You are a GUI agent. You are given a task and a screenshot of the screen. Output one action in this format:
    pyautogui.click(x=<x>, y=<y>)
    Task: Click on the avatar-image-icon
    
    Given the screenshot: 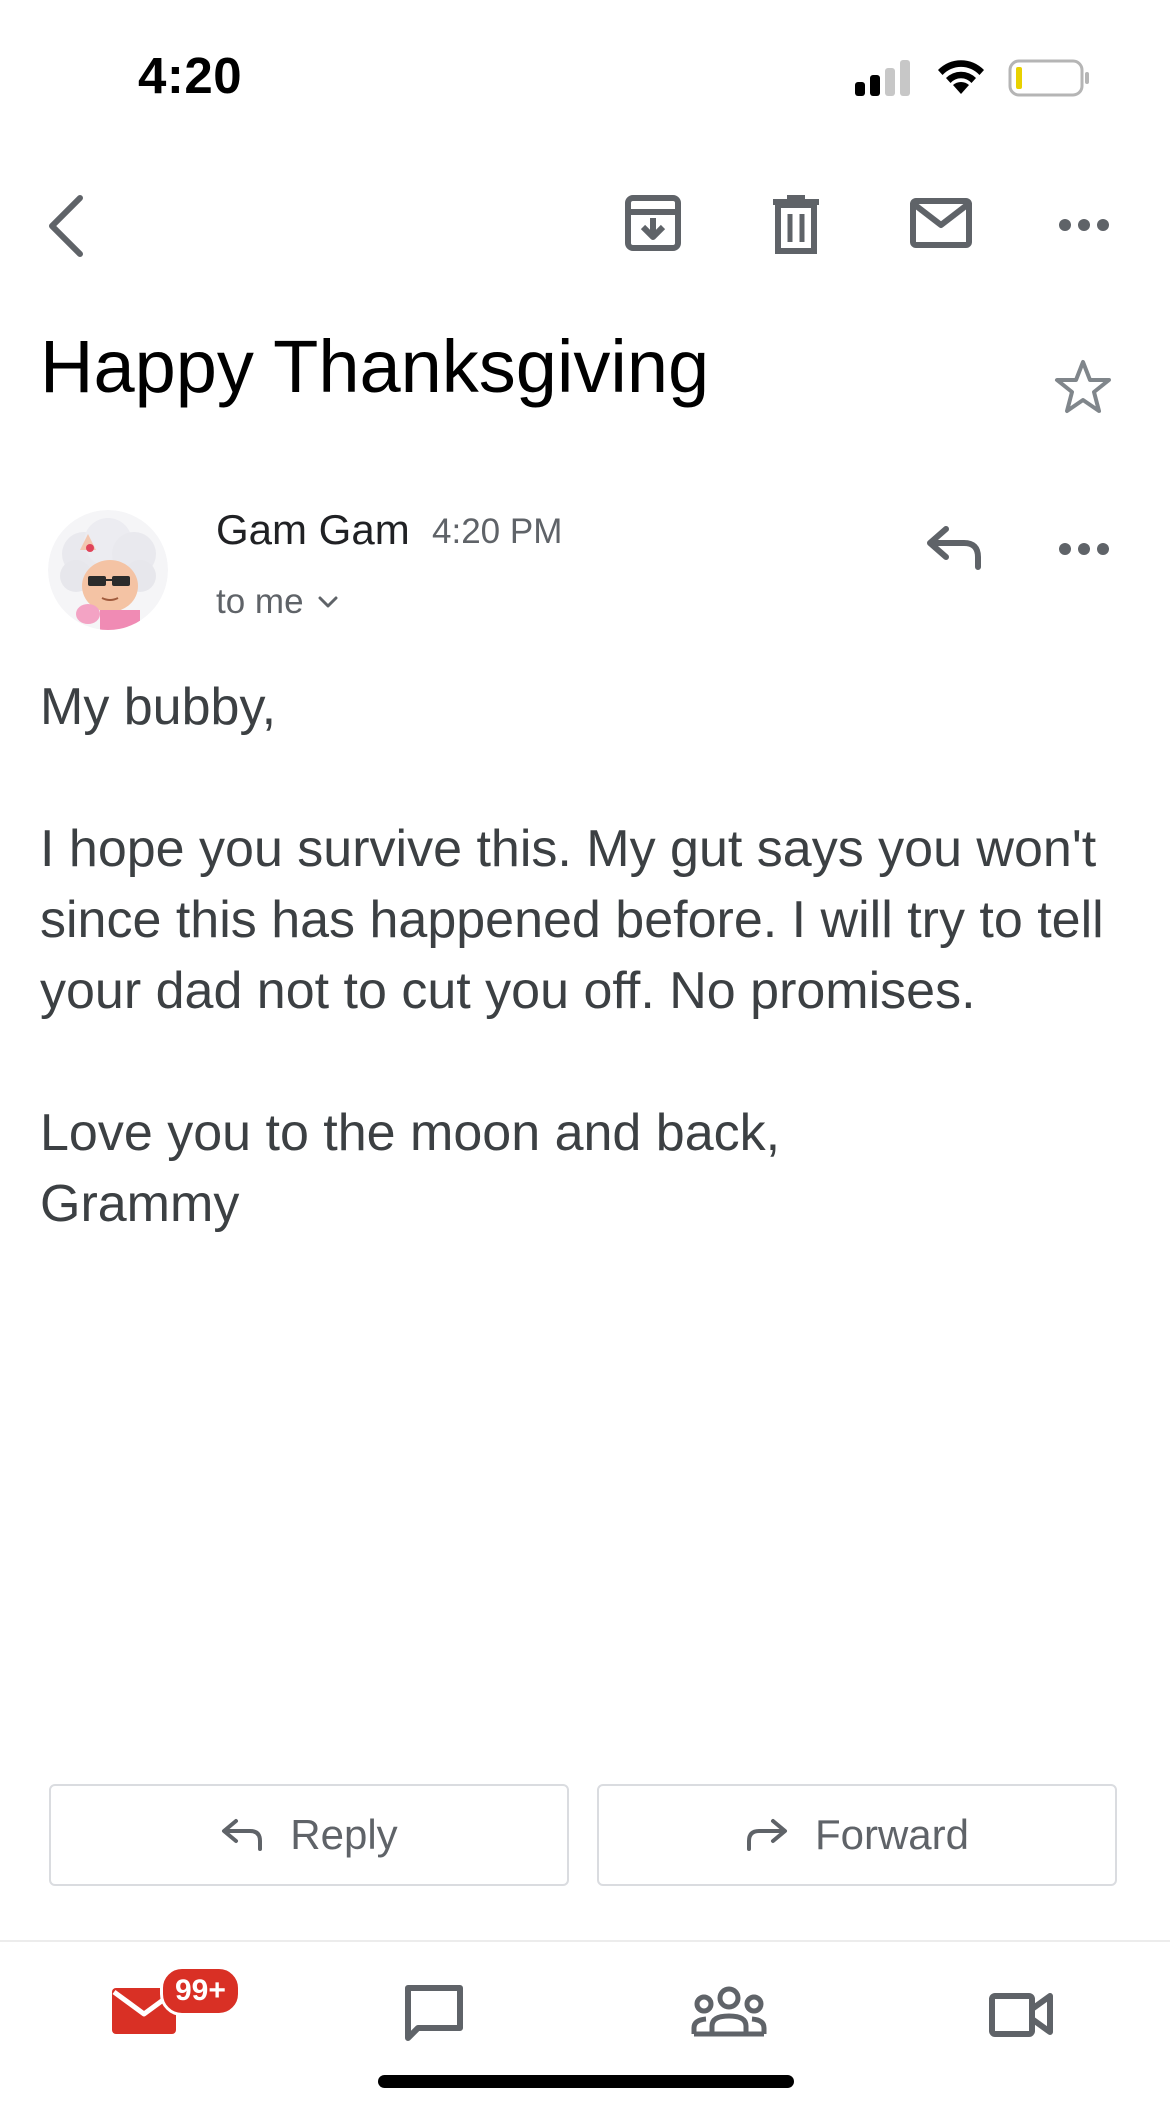 What is the action you would take?
    pyautogui.click(x=108, y=570)
    